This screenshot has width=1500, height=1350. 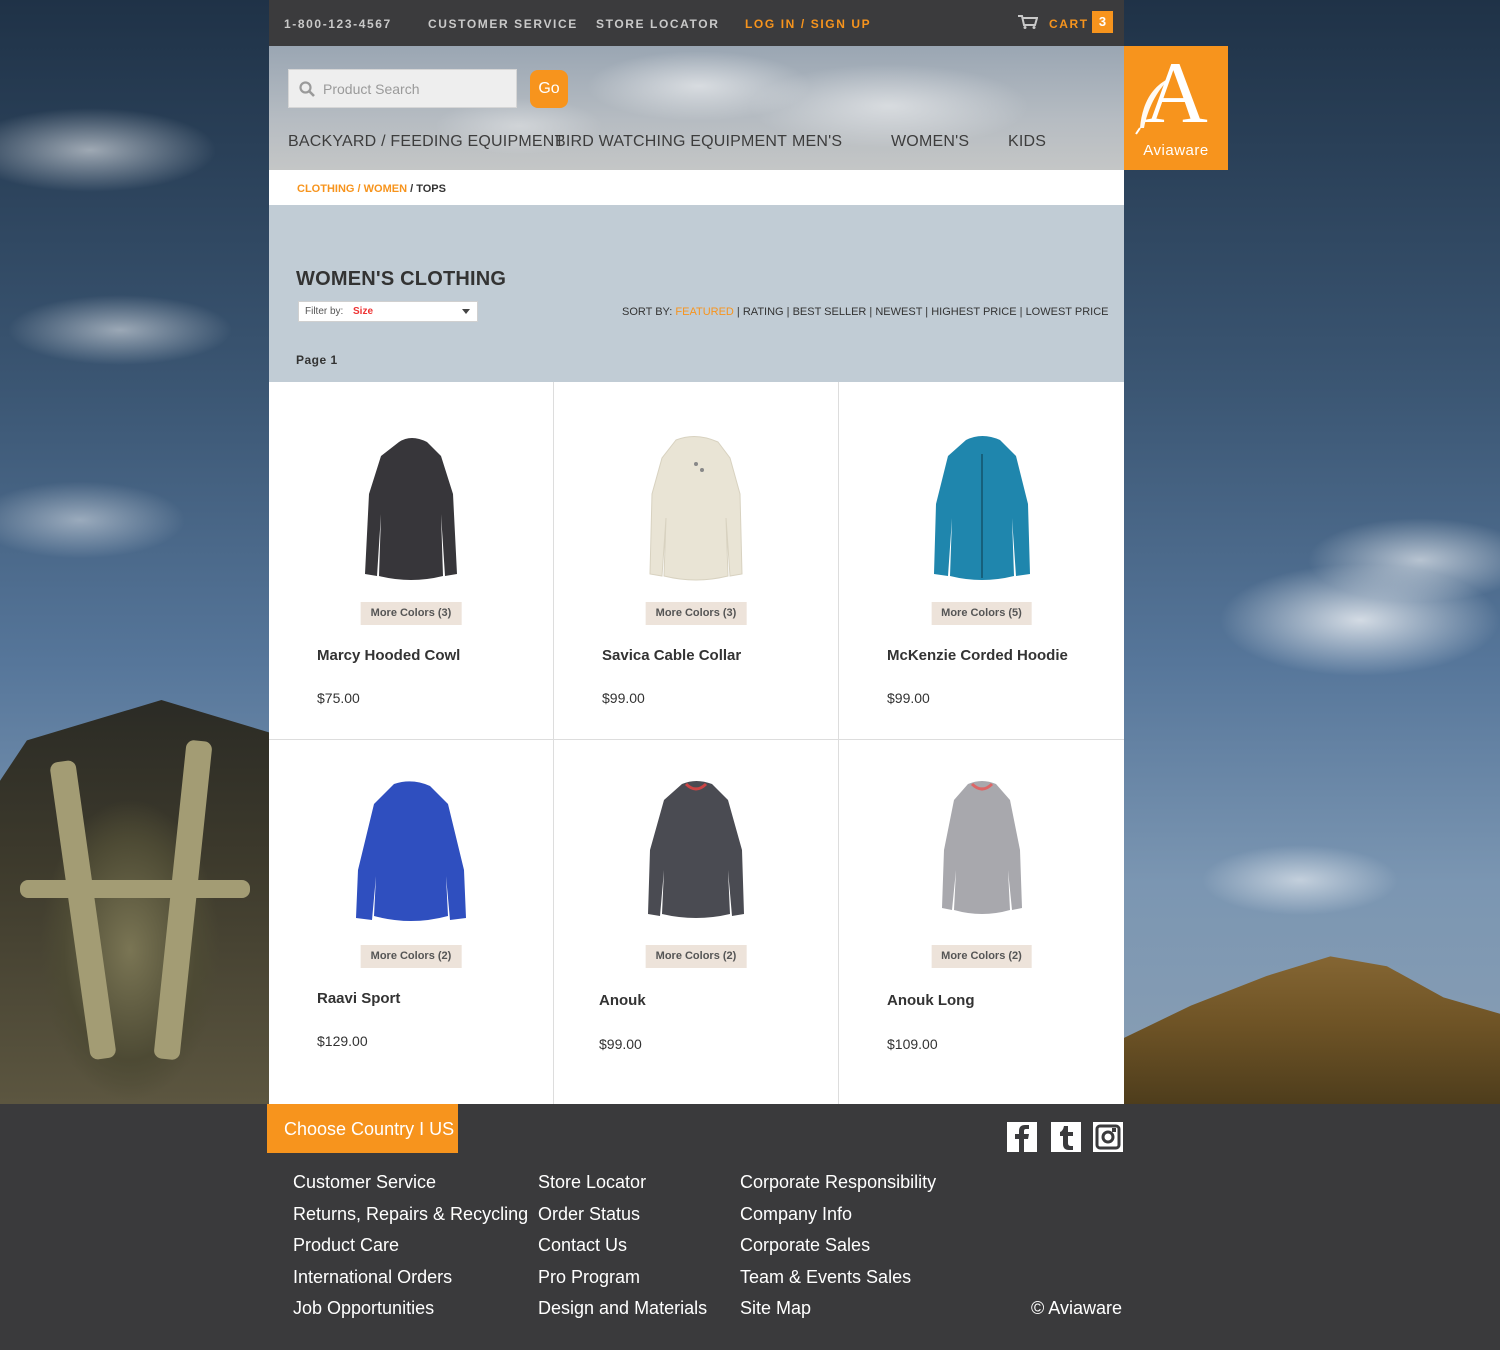 What do you see at coordinates (401, 279) in the screenshot?
I see `page-title: WOMEN'S CLOTHING` at bounding box center [401, 279].